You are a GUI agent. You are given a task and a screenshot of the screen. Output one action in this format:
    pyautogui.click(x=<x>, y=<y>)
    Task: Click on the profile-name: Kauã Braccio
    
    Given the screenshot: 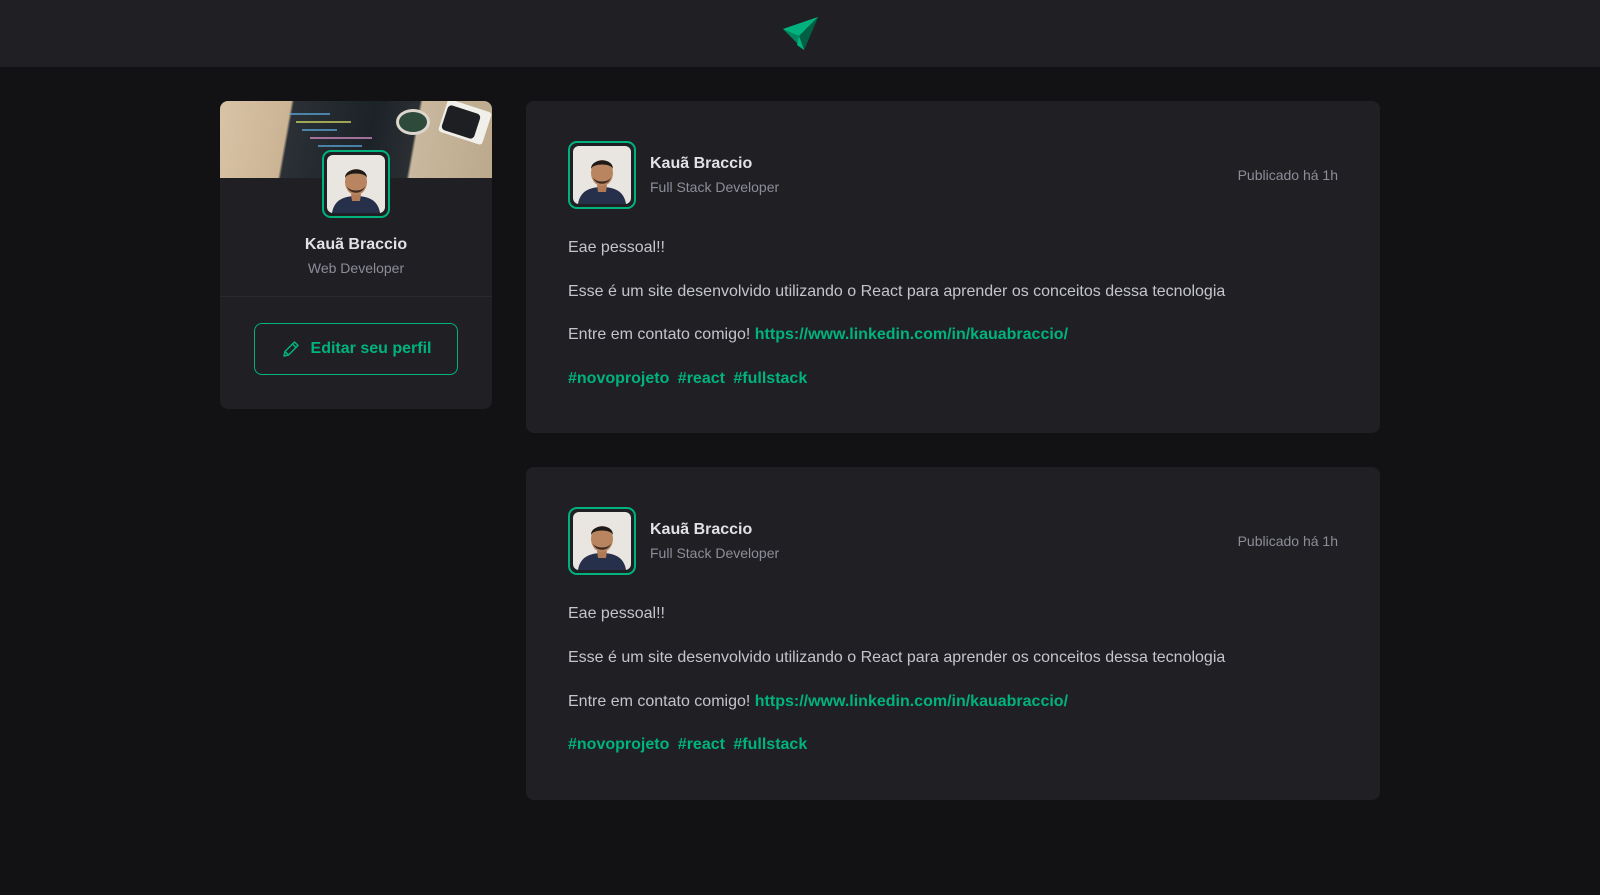 What is the action you would take?
    pyautogui.click(x=356, y=244)
    